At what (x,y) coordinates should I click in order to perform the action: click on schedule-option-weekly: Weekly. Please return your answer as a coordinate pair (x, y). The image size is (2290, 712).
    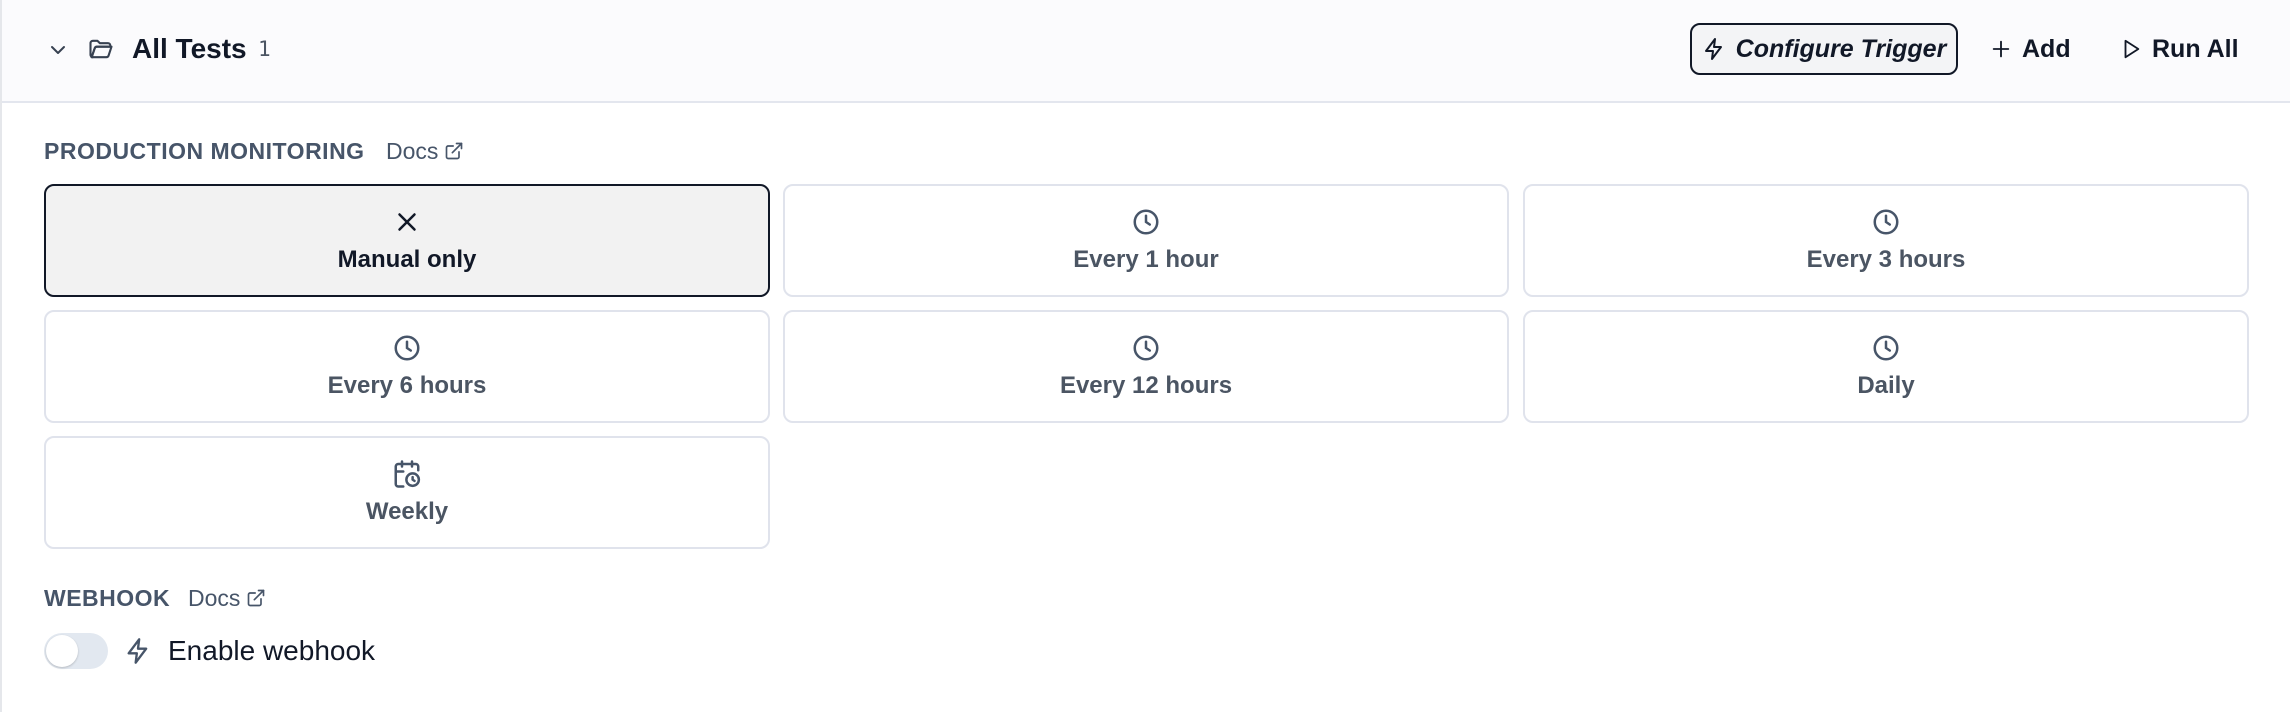
    Looking at the image, I should click on (407, 492).